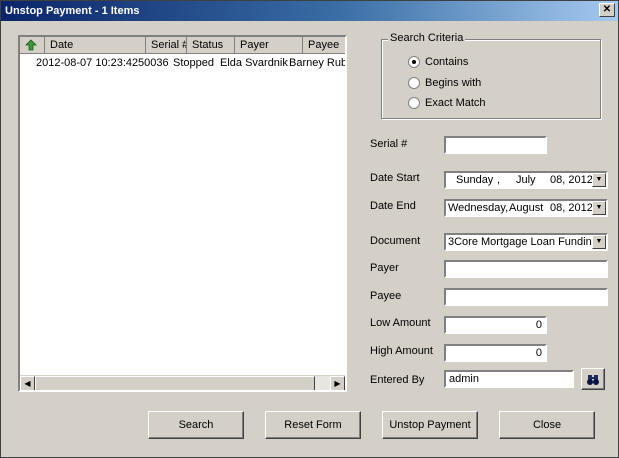 The image size is (619, 458). Describe the element at coordinates (607, 10) in the screenshot. I see `close-icon: ✕` at that location.